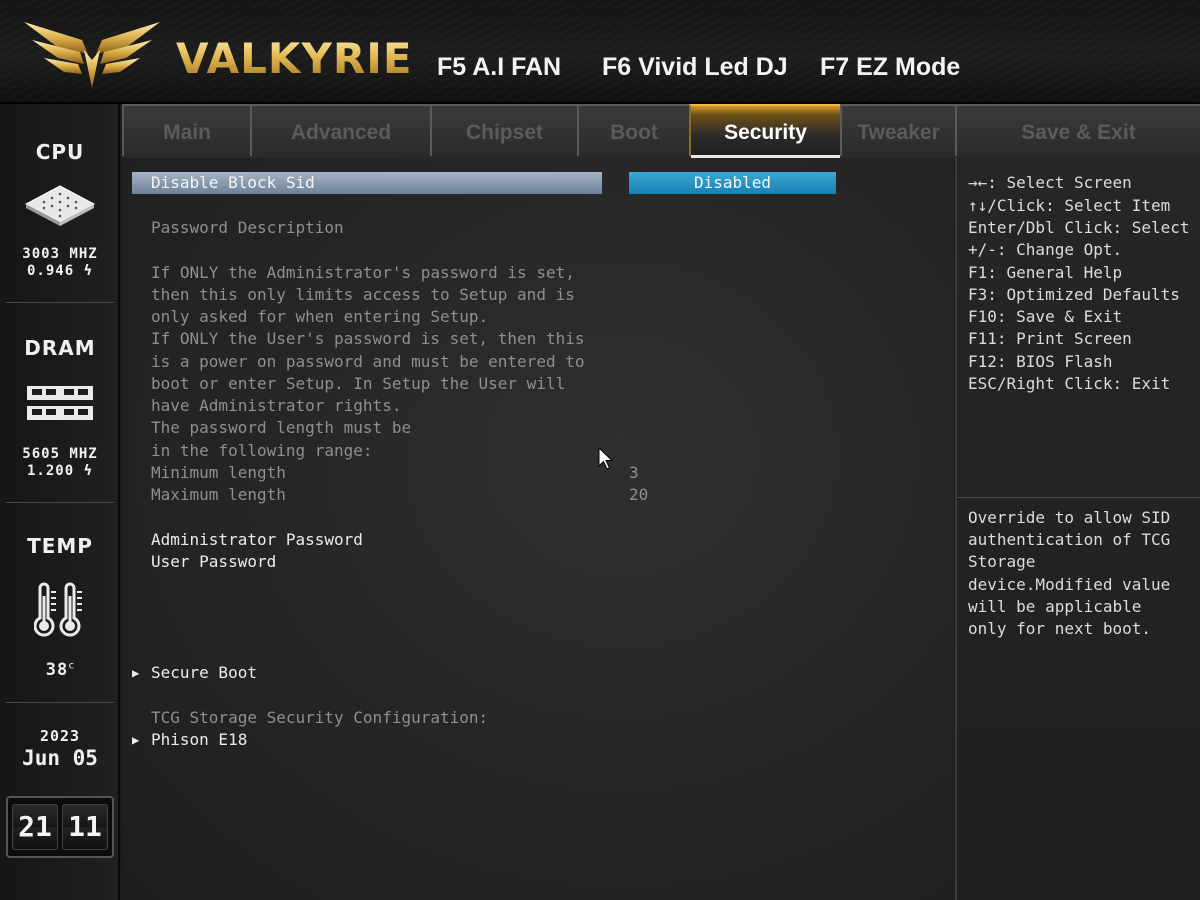 This screenshot has width=1200, height=900. I want to click on hotkey-ez-mode: F7 EZ Mode, so click(890, 67).